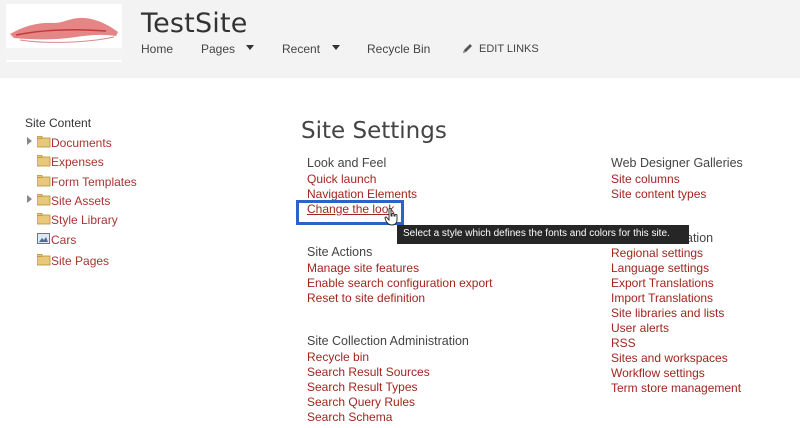 This screenshot has width=800, height=428. I want to click on tree-item-label: Expenses, so click(77, 162).